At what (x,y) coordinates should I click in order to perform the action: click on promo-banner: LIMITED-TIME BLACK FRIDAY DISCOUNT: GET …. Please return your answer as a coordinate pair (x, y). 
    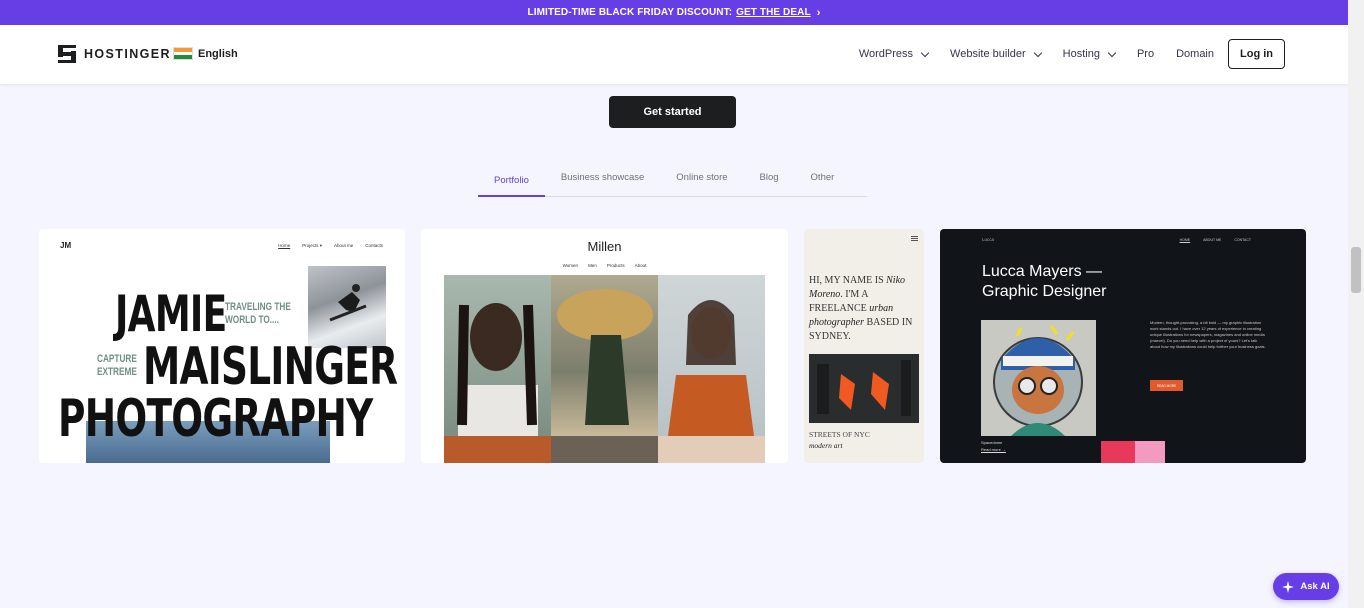
    Looking at the image, I should click on (674, 12).